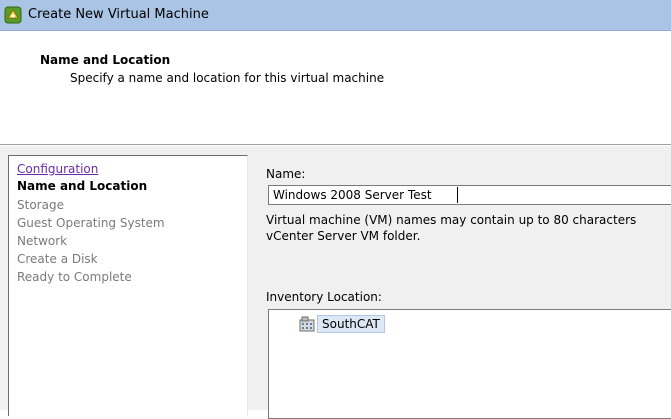 This screenshot has width=671, height=419. Describe the element at coordinates (351, 324) in the screenshot. I see `tree-node-label: SouthCAT` at that location.